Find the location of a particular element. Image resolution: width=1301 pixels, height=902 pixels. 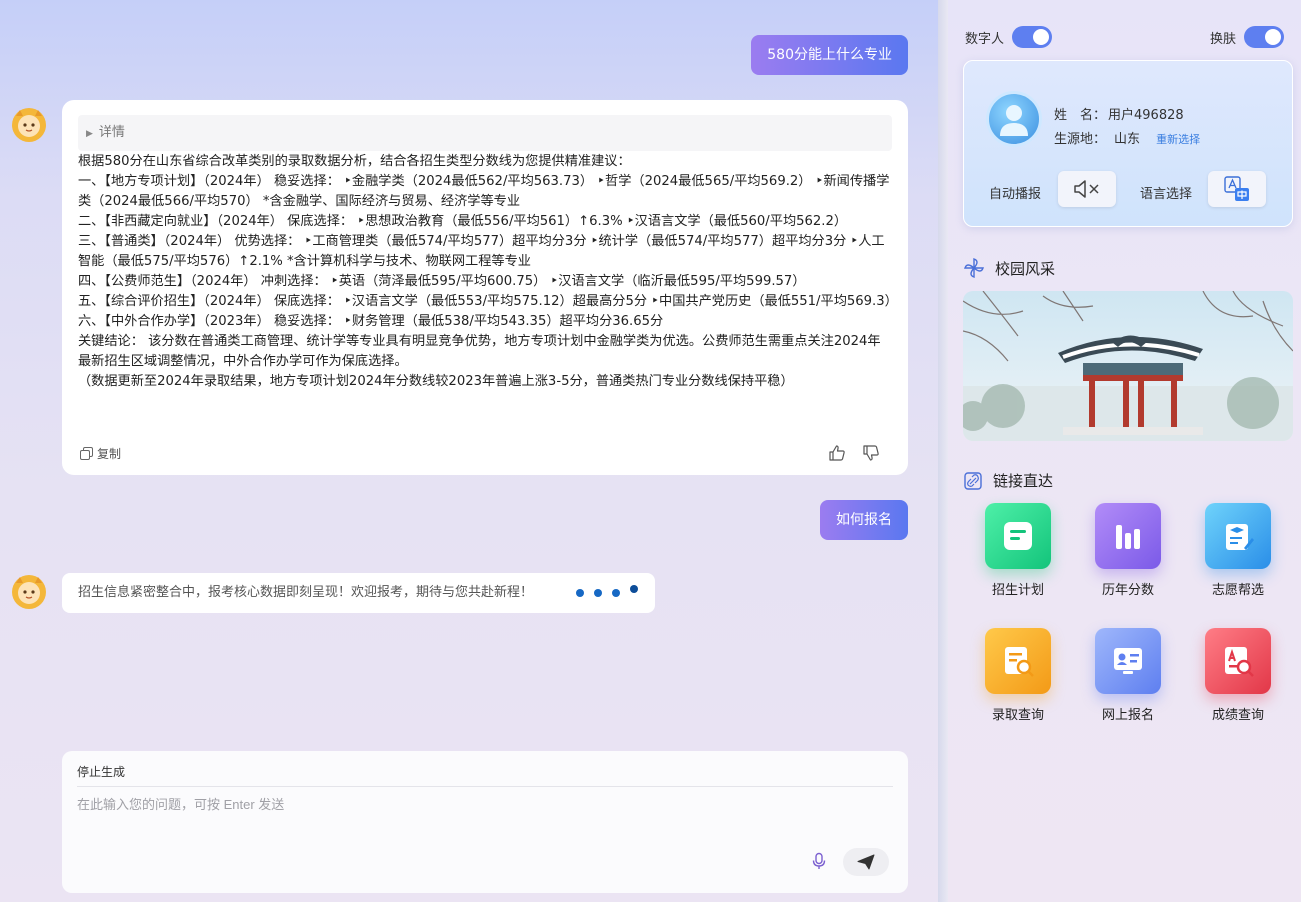

translate-icon is located at coordinates (1236, 188).